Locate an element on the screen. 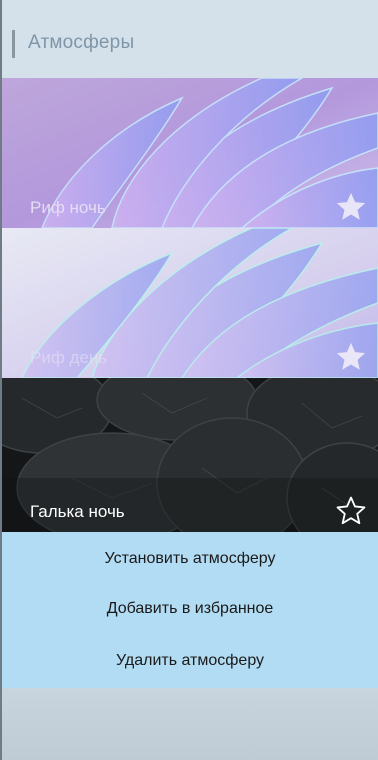 The image size is (378, 760). header-bar: Атмосферы is located at coordinates (190, 39).